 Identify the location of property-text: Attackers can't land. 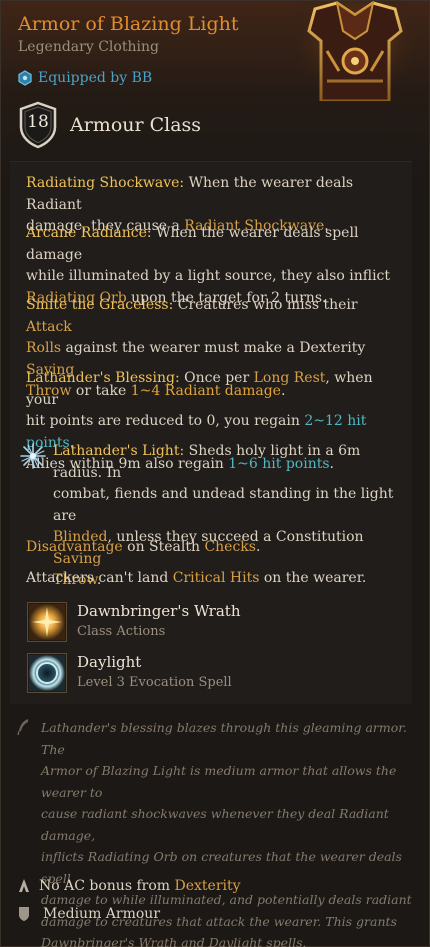
(99, 578).